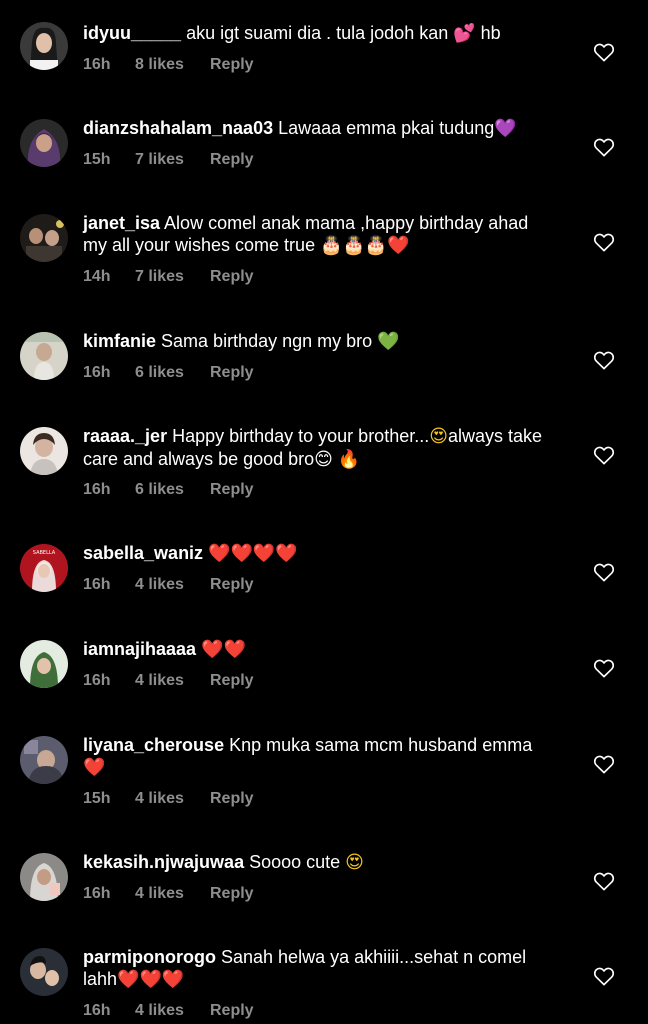 The width and height of the screenshot is (648, 1024). What do you see at coordinates (44, 568) in the screenshot?
I see `avatar: SABELLA` at bounding box center [44, 568].